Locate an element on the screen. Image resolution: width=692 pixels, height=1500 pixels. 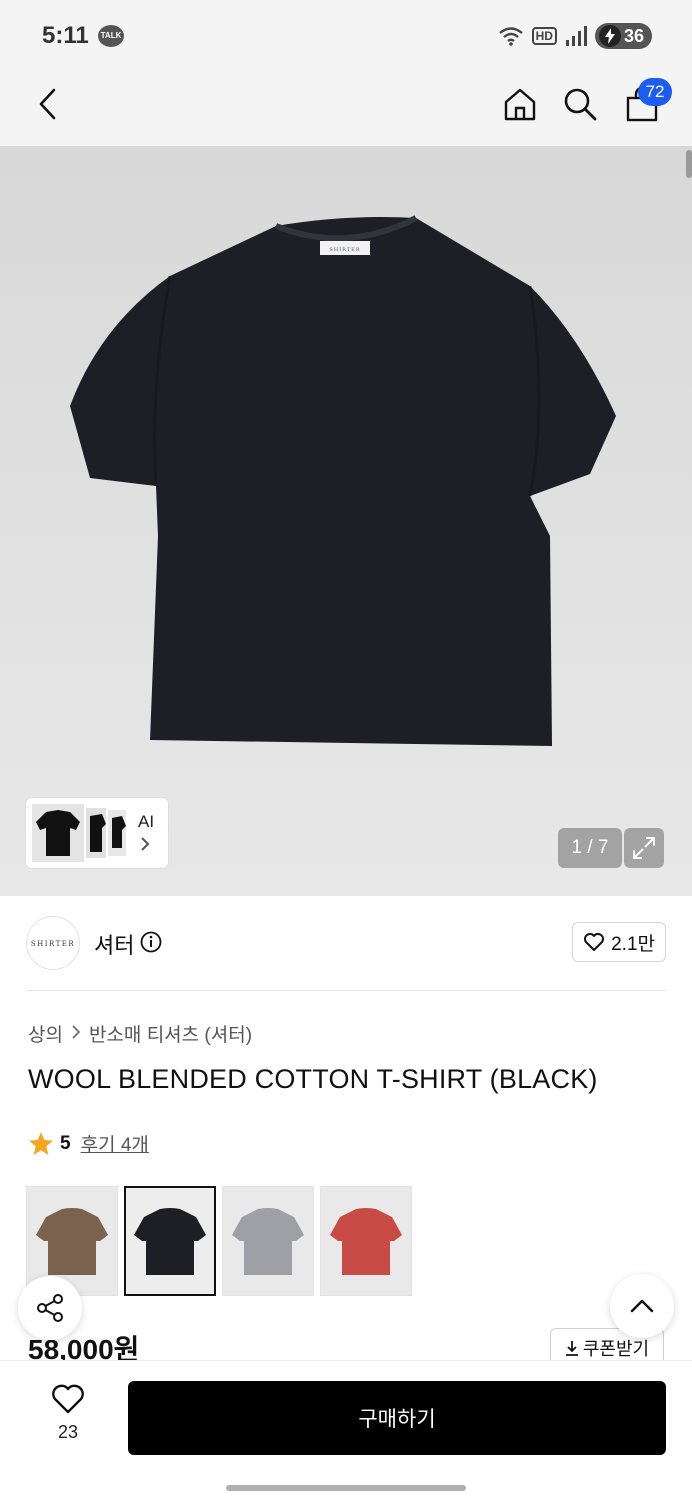
scroll-to-top-button is located at coordinates (642, 1306).